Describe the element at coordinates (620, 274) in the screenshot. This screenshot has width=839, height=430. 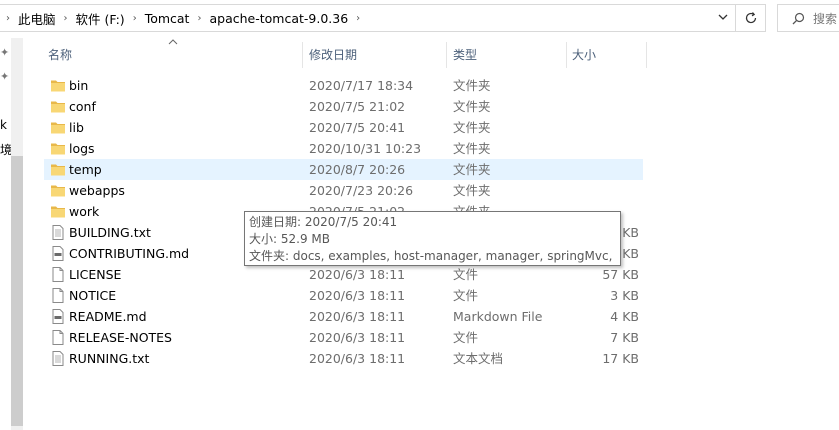
I see `file-size: 57 KB` at that location.